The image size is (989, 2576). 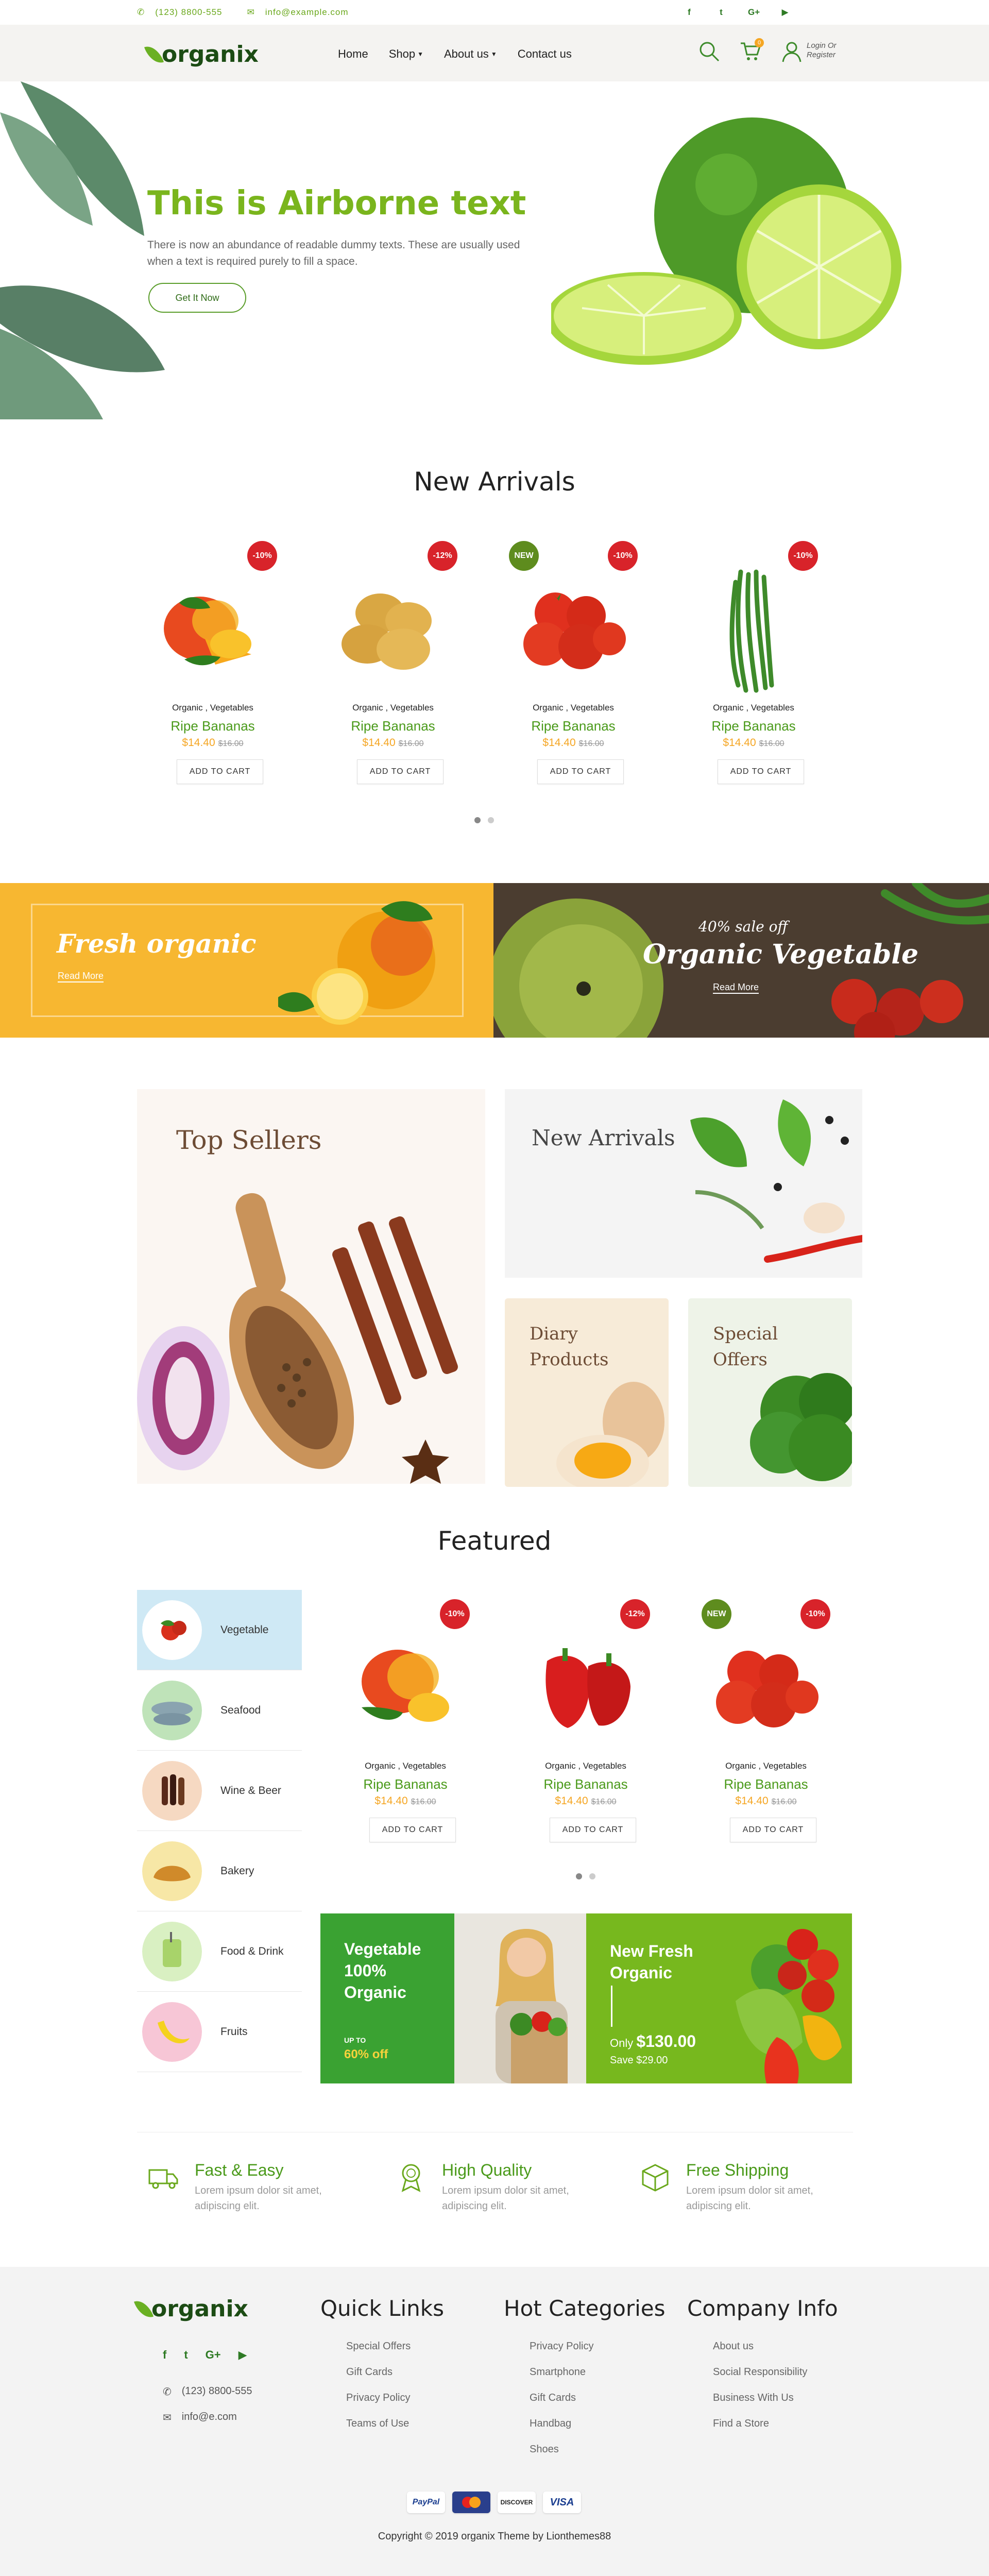 I want to click on fresh-organic-banner: Fresh organic Read More, so click(x=246, y=960).